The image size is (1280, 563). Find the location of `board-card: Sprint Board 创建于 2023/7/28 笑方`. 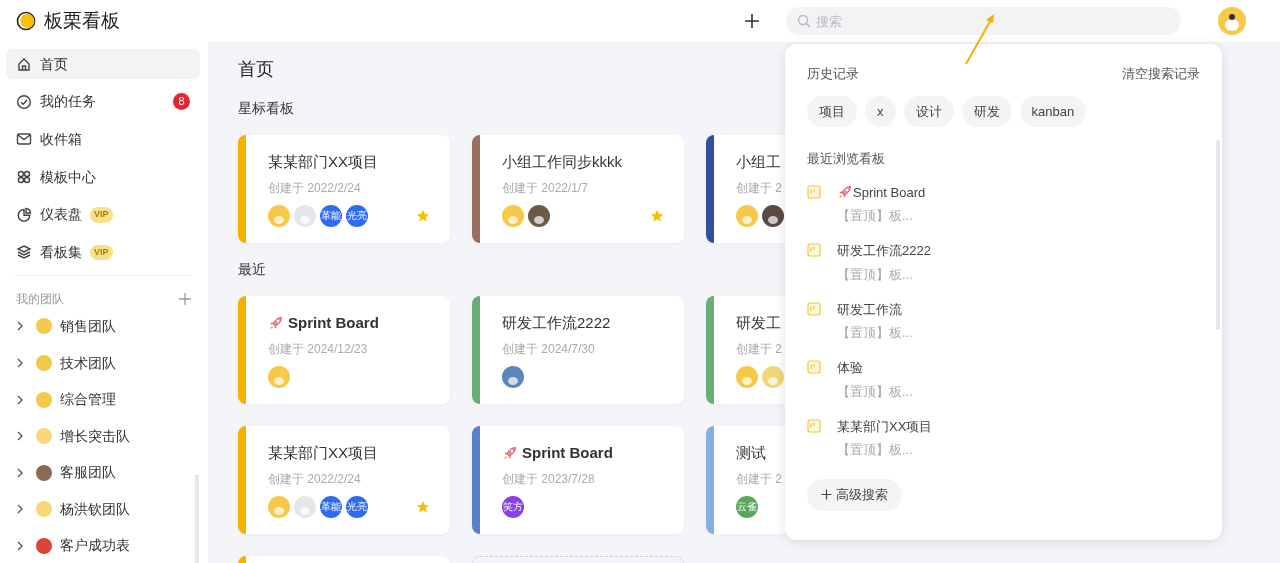

board-card: Sprint Board 创建于 2023/7/28 笑方 is located at coordinates (578, 480).